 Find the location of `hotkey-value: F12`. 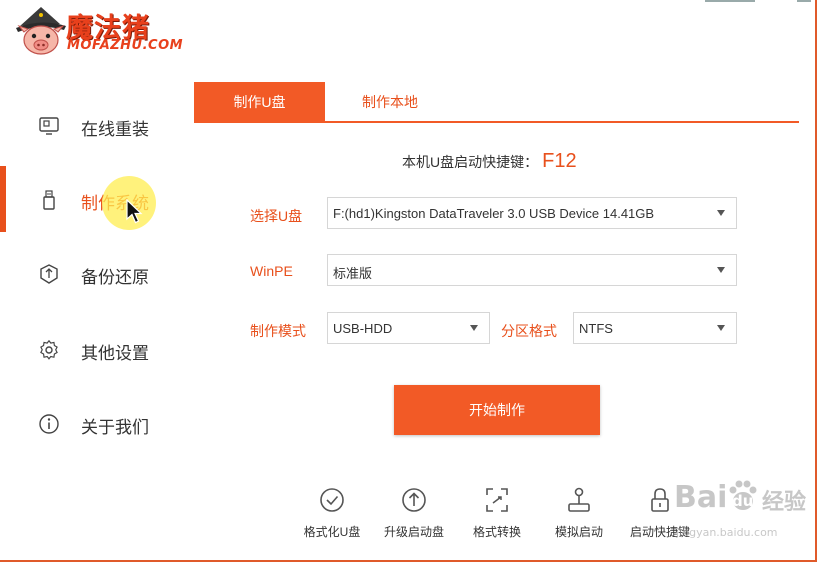

hotkey-value: F12 is located at coordinates (559, 161).